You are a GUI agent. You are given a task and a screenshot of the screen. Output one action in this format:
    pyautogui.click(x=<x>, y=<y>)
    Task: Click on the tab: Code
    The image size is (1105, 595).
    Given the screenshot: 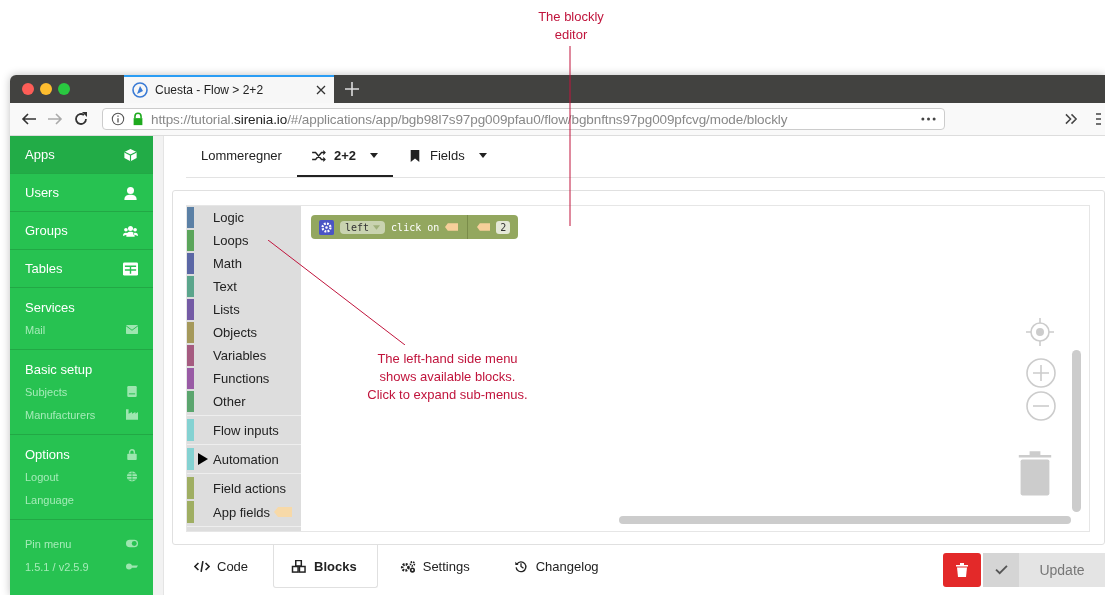 What is the action you would take?
    pyautogui.click(x=223, y=566)
    